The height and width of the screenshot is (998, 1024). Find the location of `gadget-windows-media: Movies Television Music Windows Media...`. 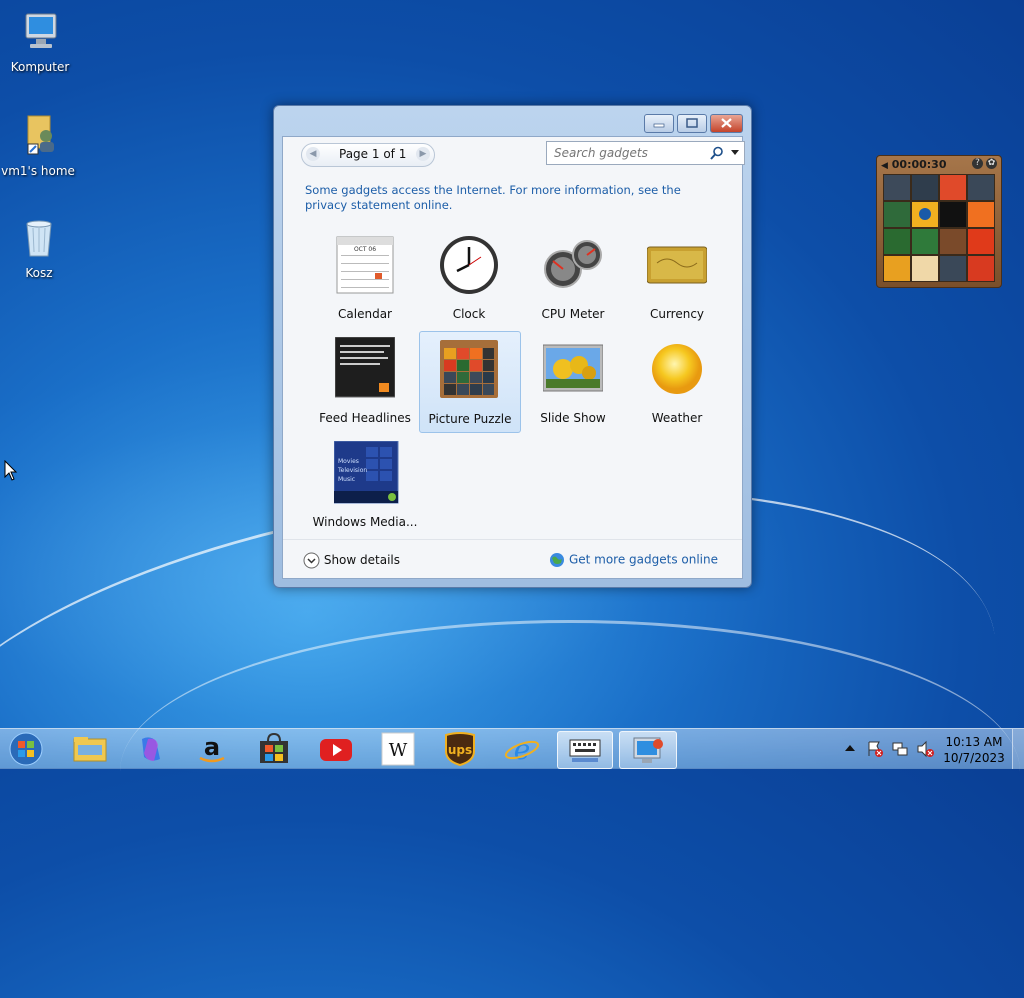

gadget-windows-media: Movies Television Music Windows Media... is located at coordinates (365, 485).